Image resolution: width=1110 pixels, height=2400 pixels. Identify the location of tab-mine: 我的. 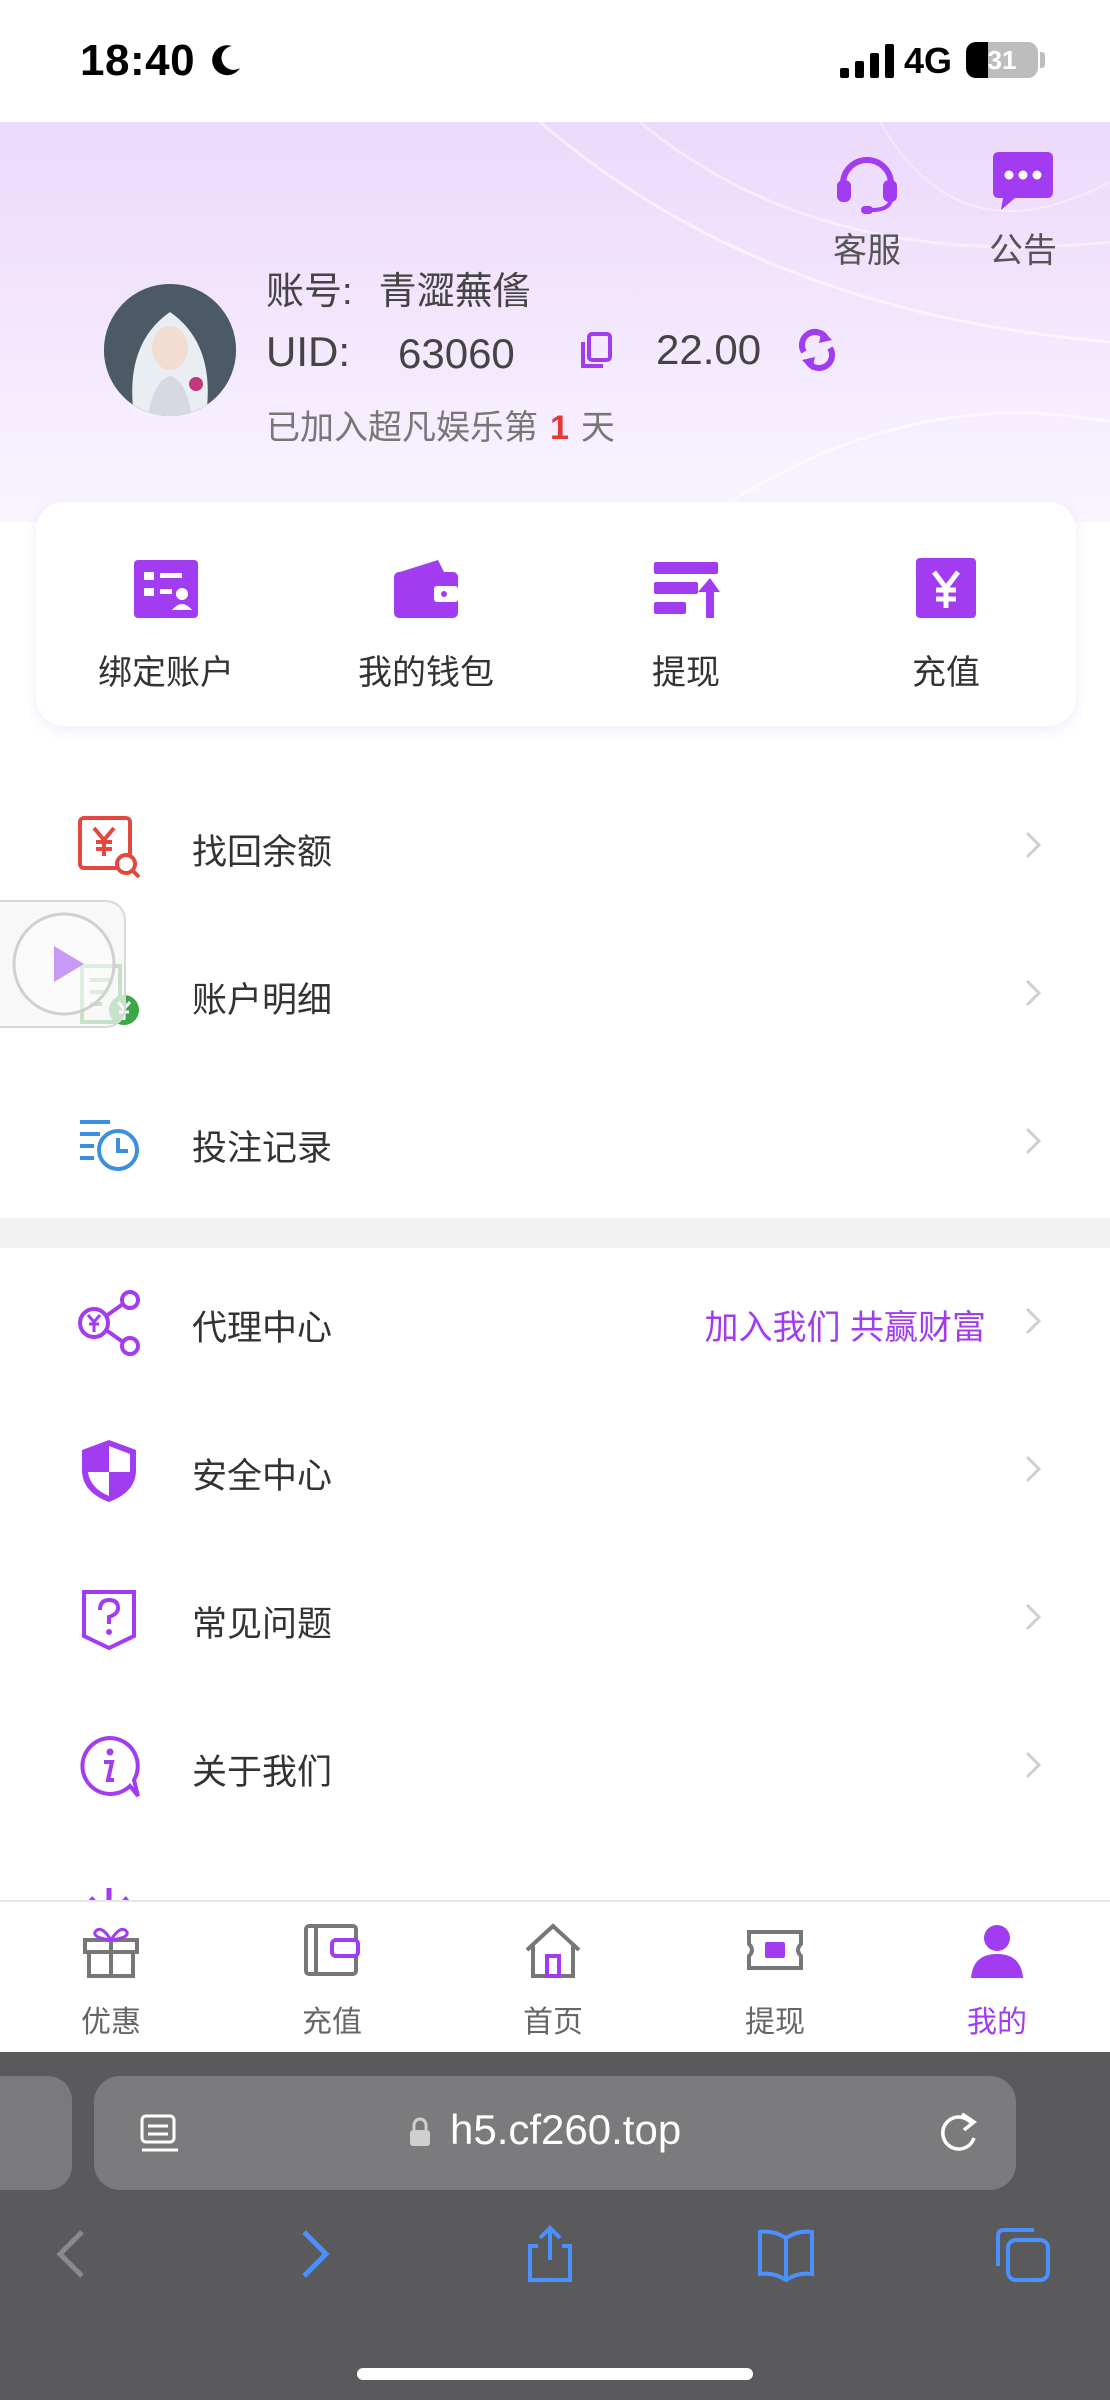
(997, 1980).